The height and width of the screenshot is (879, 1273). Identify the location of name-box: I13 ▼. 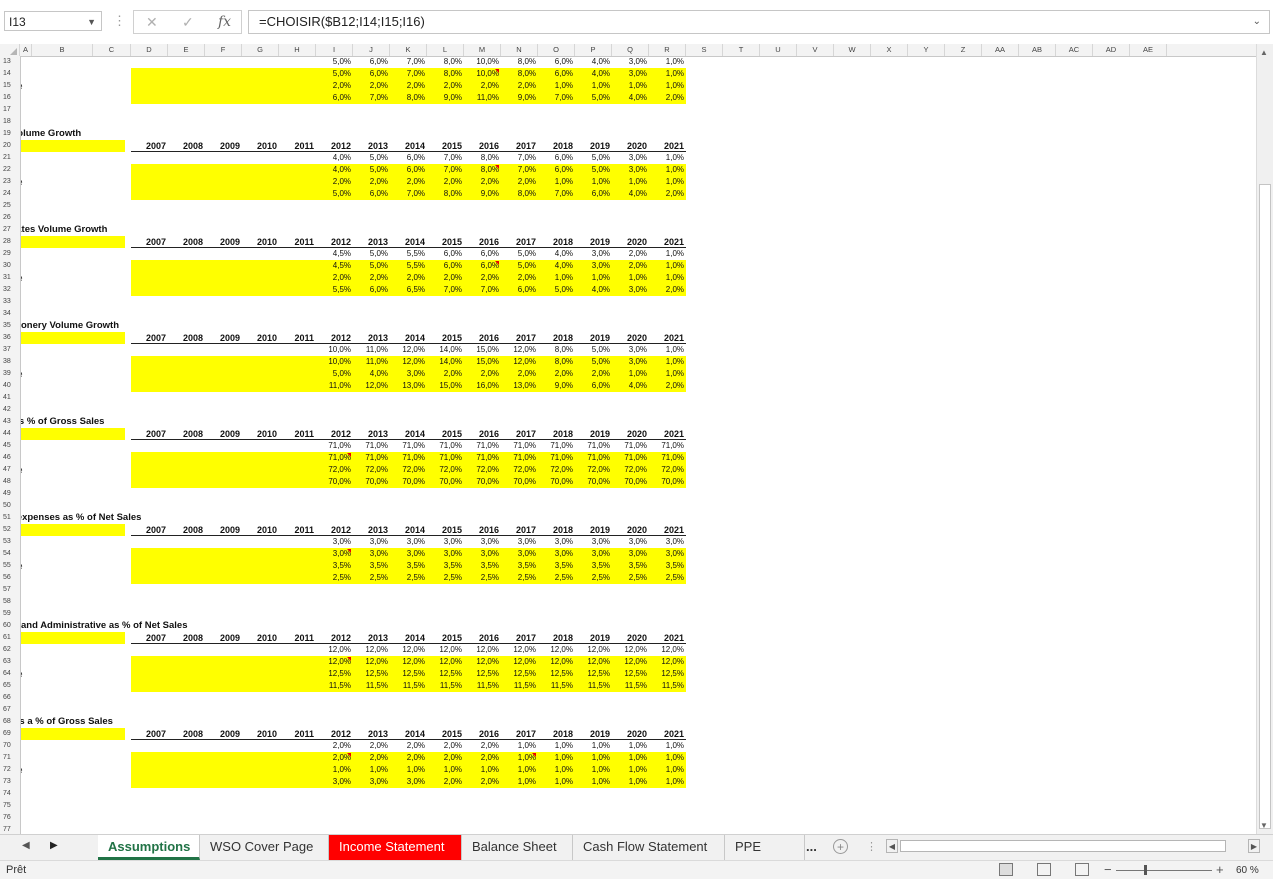
(53, 21).